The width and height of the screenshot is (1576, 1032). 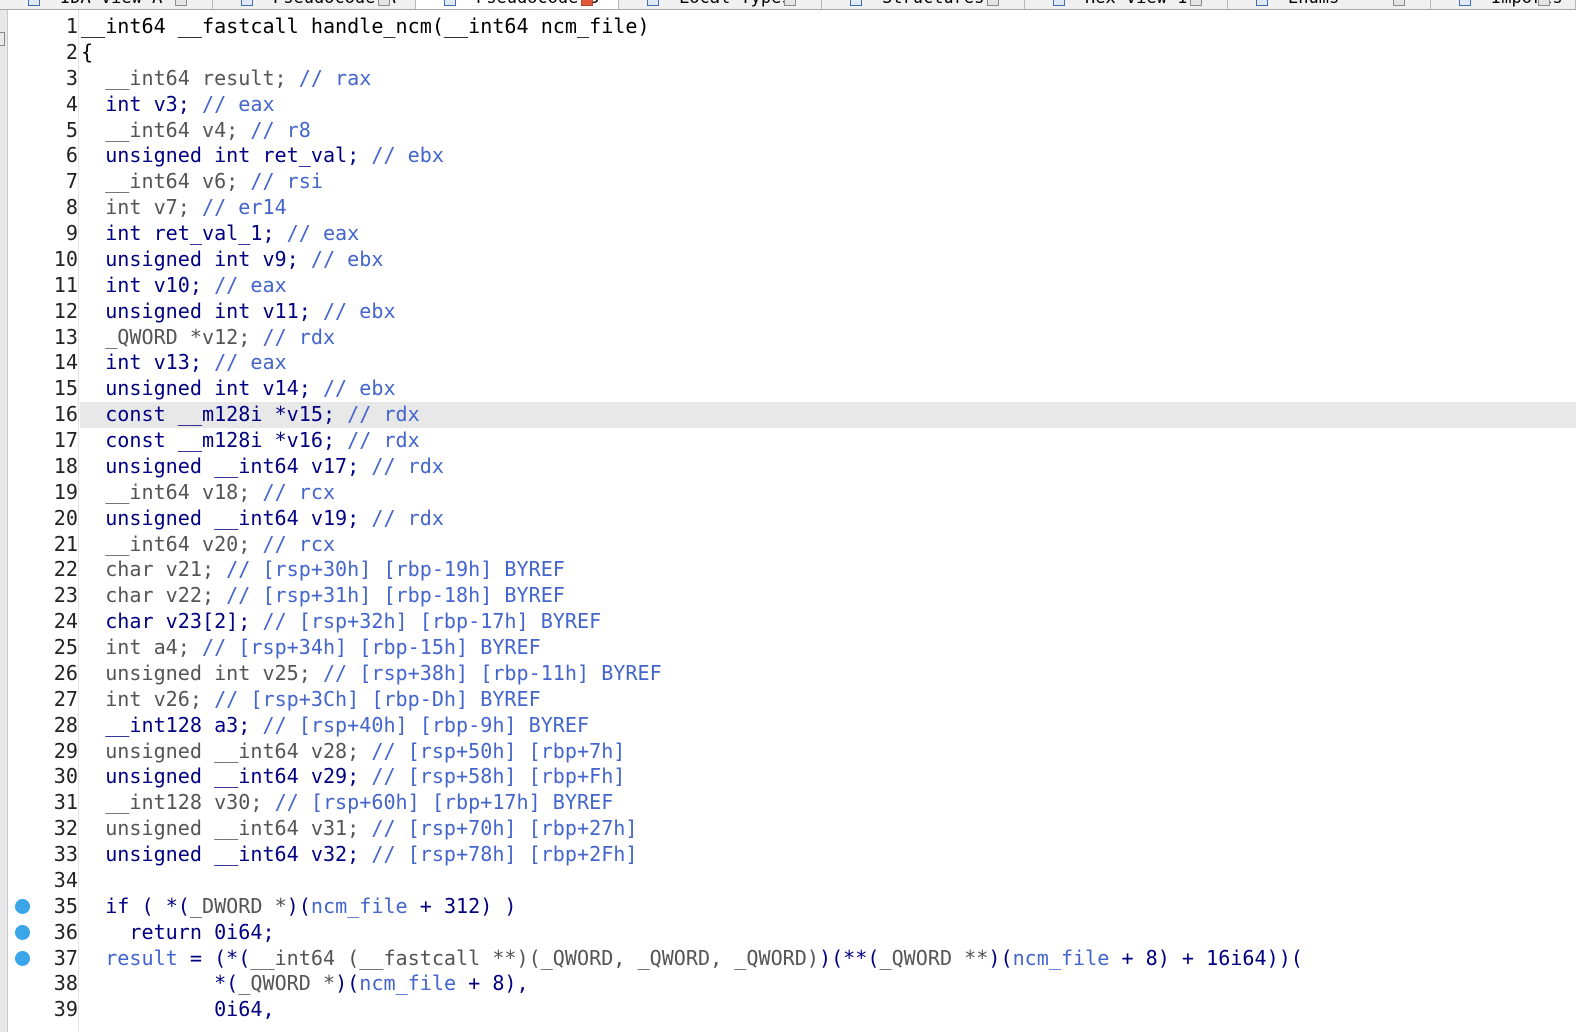 I want to click on tab-label: Structures, so click(x=933, y=4).